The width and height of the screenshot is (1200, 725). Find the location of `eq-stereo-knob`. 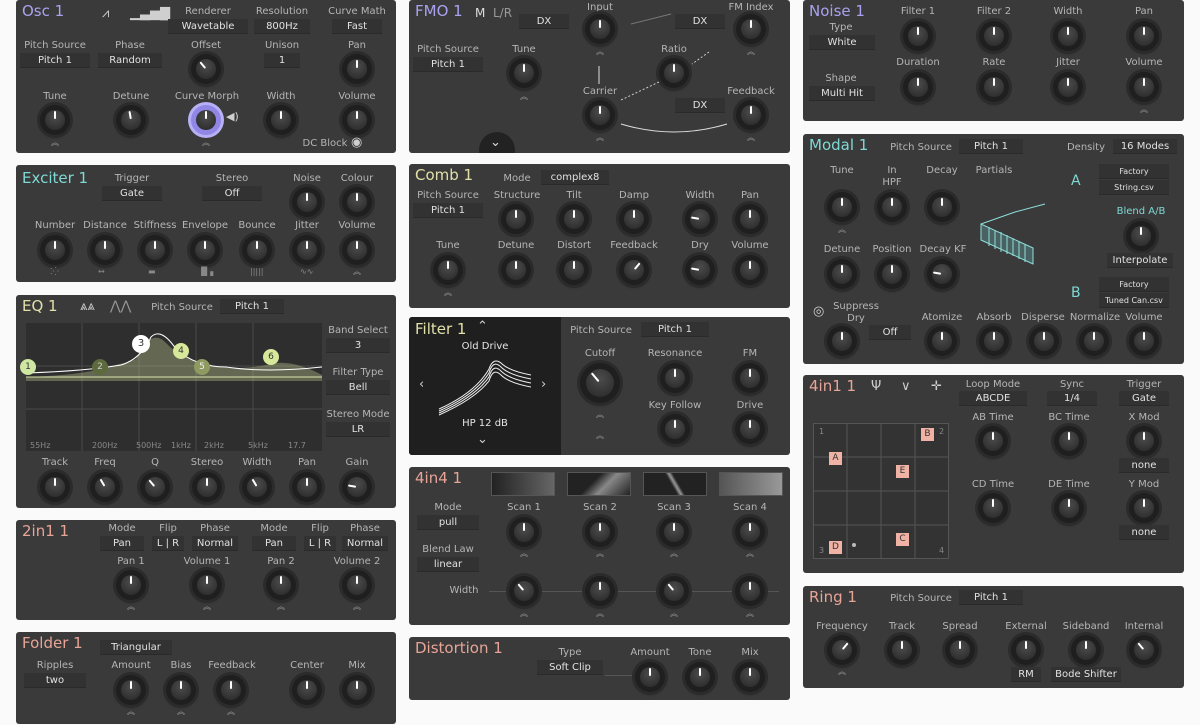

eq-stereo-knob is located at coordinates (207, 487).